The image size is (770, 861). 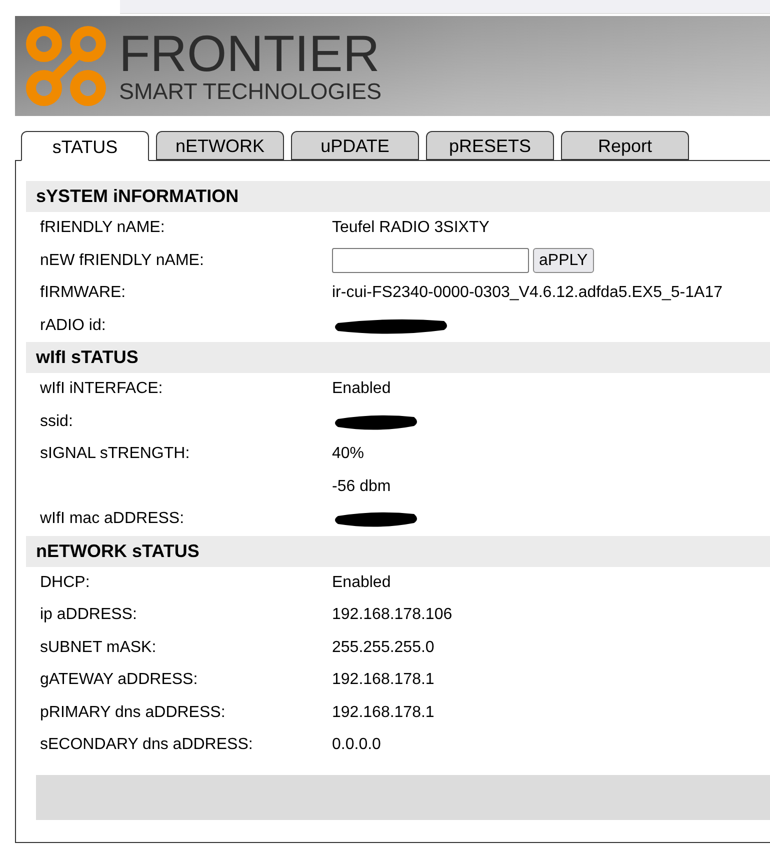 What do you see at coordinates (383, 647) in the screenshot?
I see `field-value: 255.255.255.0` at bounding box center [383, 647].